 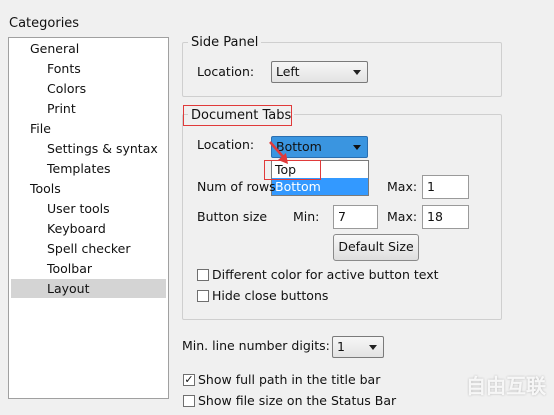 What do you see at coordinates (320, 186) in the screenshot?
I see `dropdown-option-bottom: Bottom` at bounding box center [320, 186].